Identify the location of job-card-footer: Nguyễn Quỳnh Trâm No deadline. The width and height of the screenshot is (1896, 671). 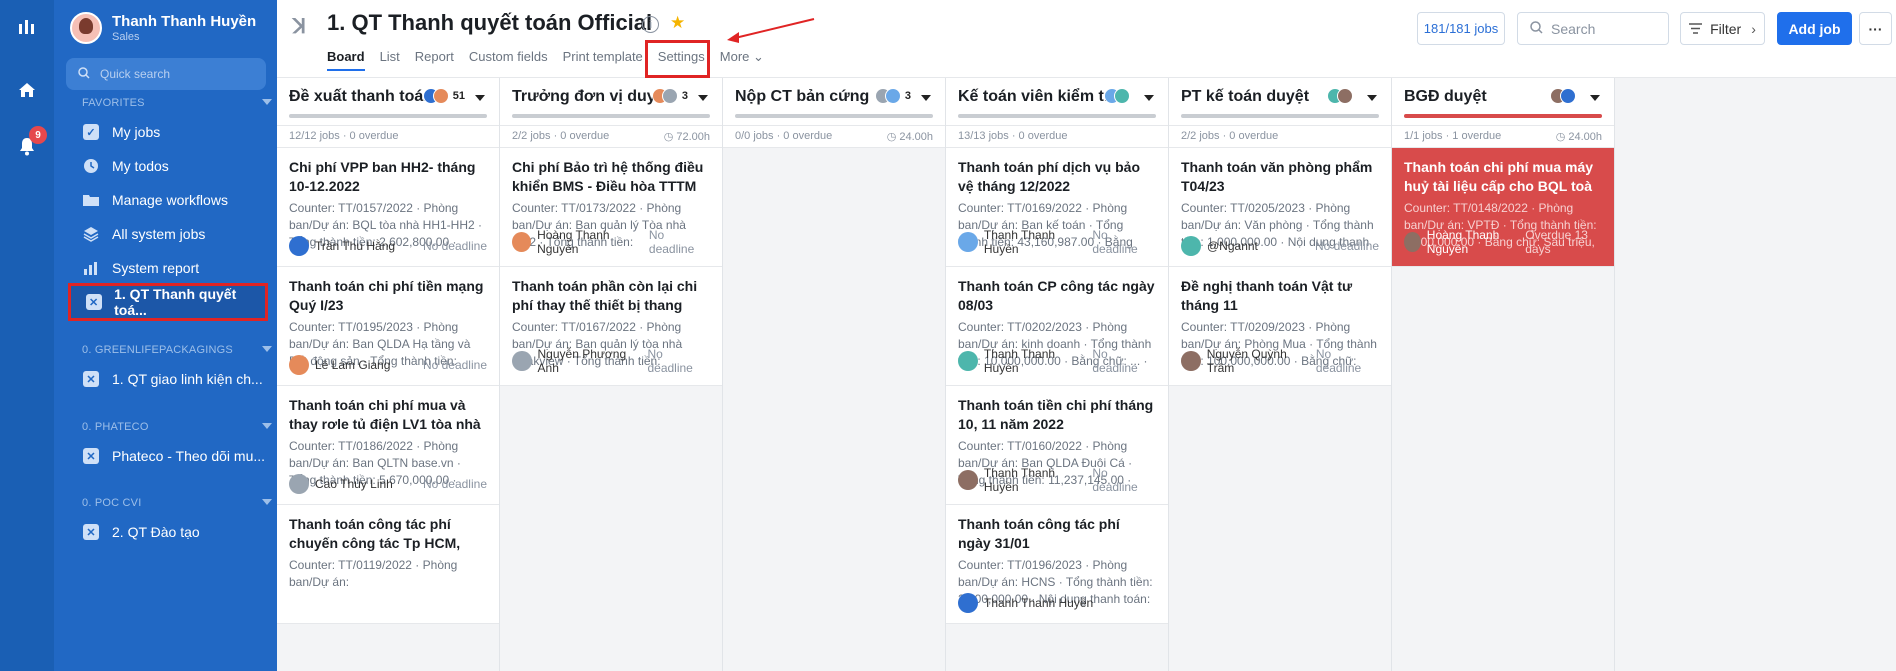
(1280, 361).